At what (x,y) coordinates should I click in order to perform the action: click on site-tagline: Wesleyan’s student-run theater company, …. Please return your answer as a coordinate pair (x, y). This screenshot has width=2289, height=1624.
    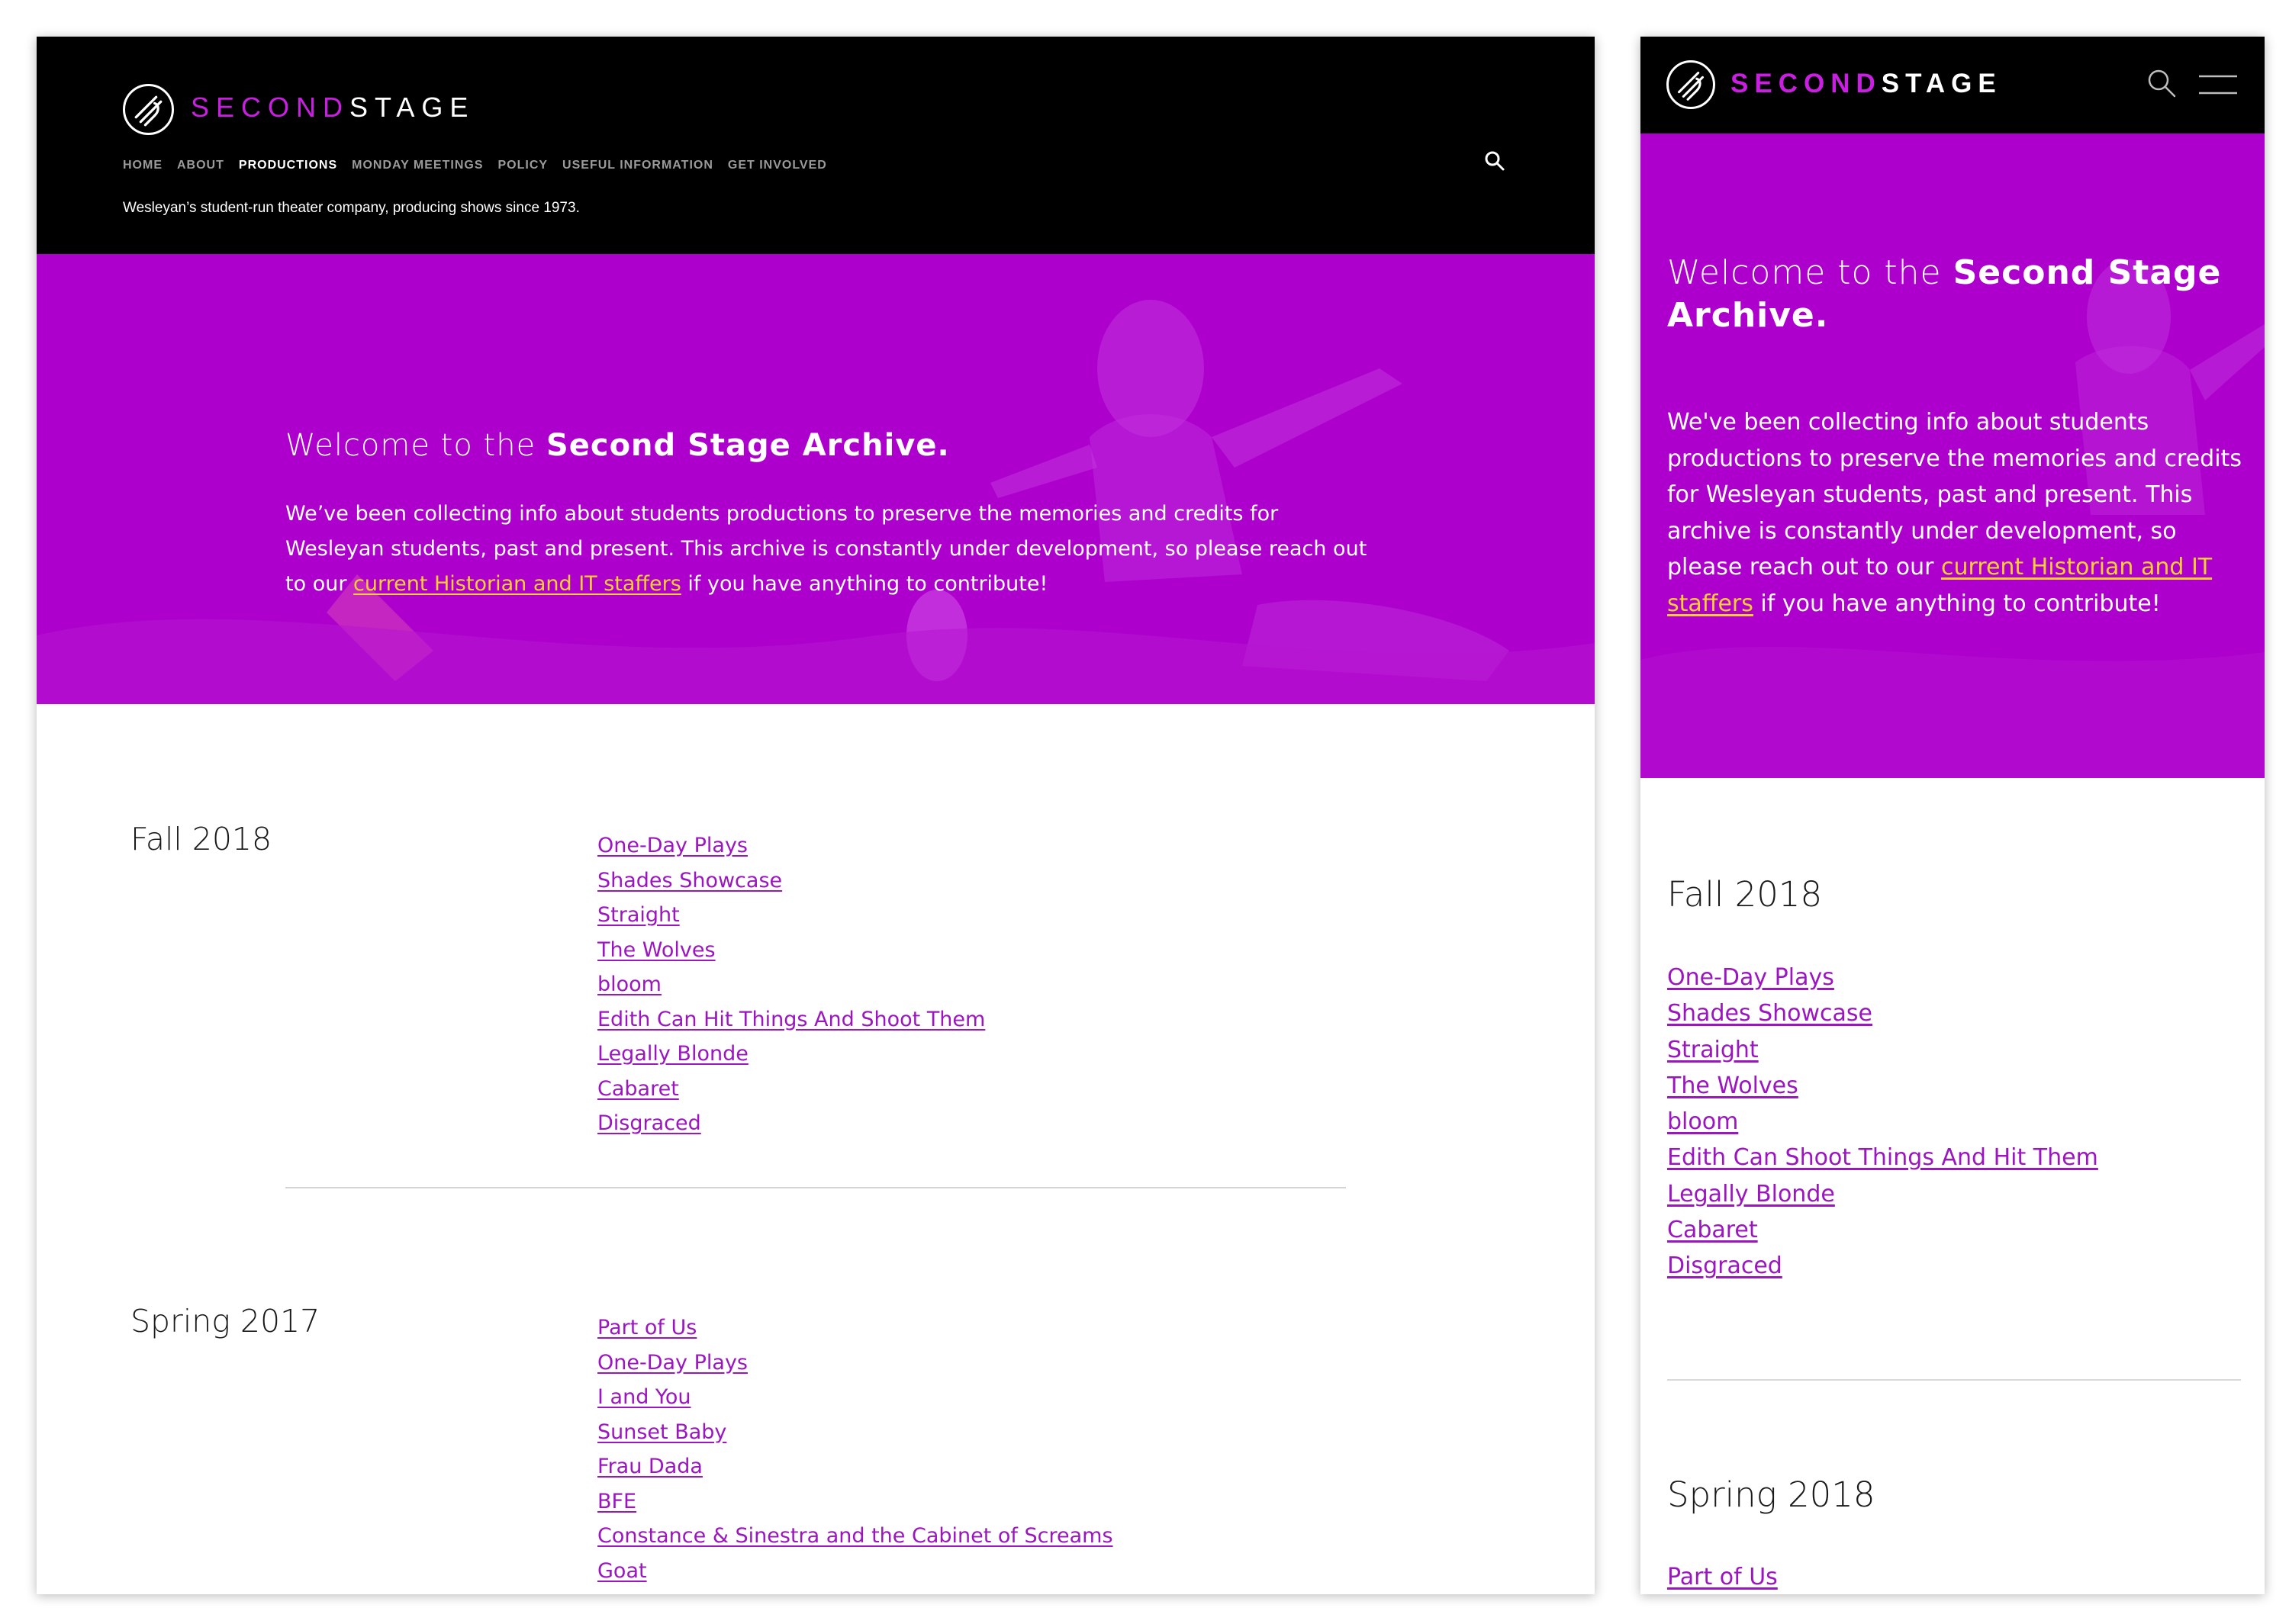
    Looking at the image, I should click on (351, 208).